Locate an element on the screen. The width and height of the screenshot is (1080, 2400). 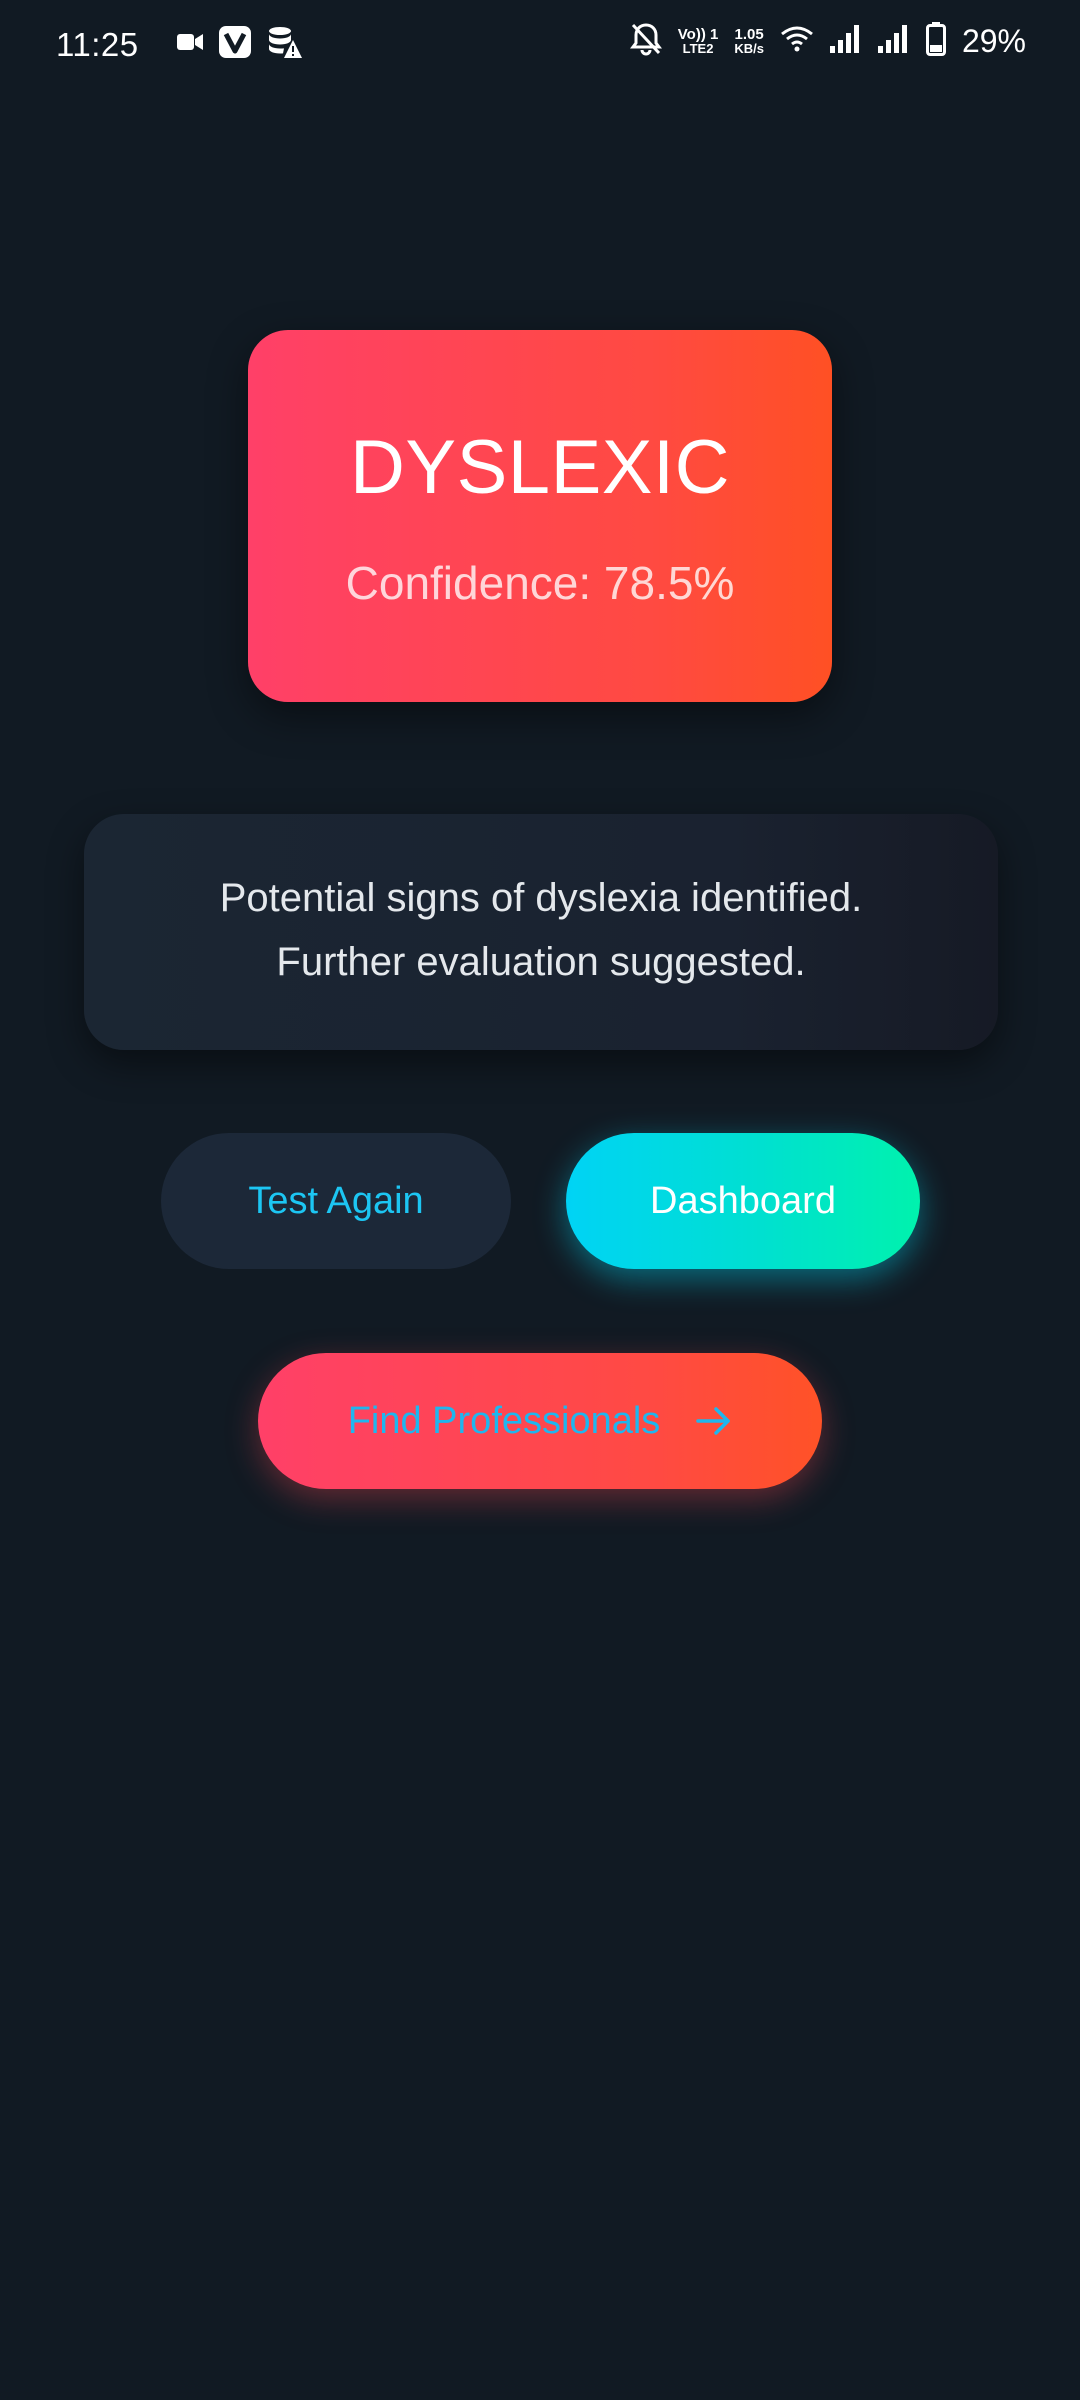
dashboard-label: Dashboard is located at coordinates (743, 1200).